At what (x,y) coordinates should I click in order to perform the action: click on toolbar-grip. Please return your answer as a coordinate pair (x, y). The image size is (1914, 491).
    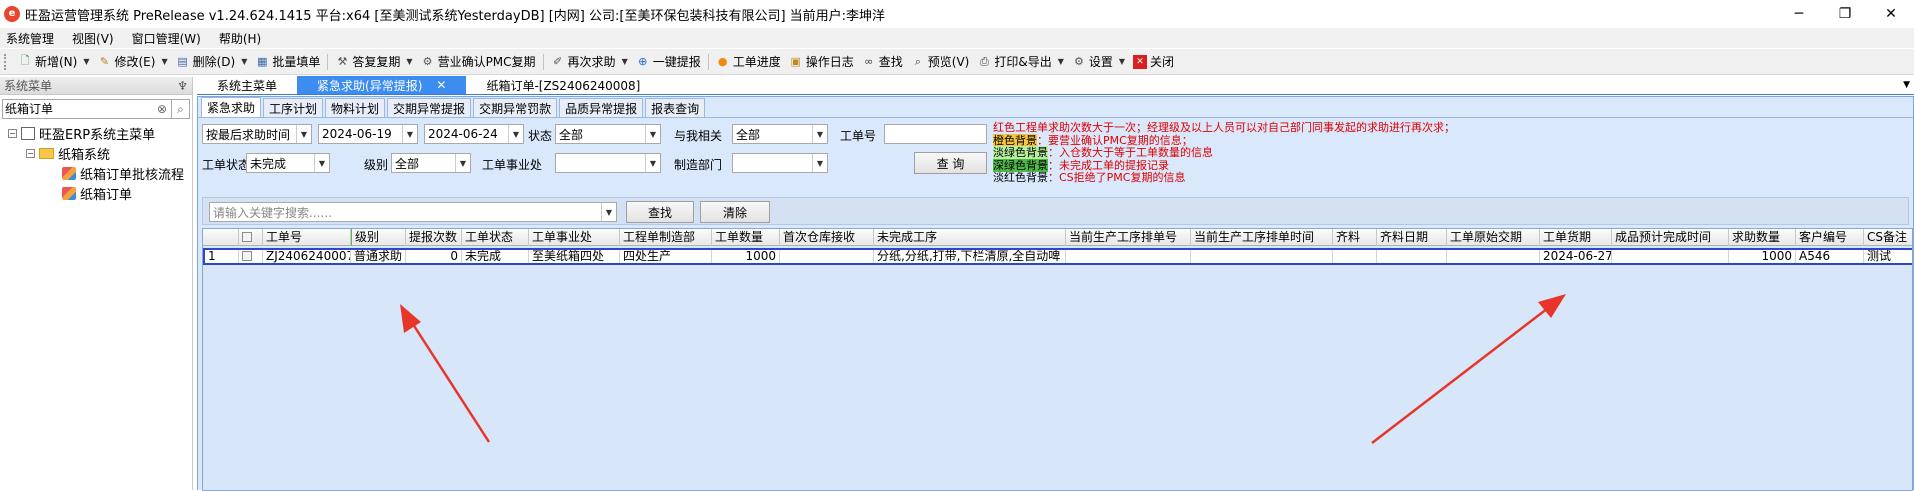
    Looking at the image, I should click on (6, 61).